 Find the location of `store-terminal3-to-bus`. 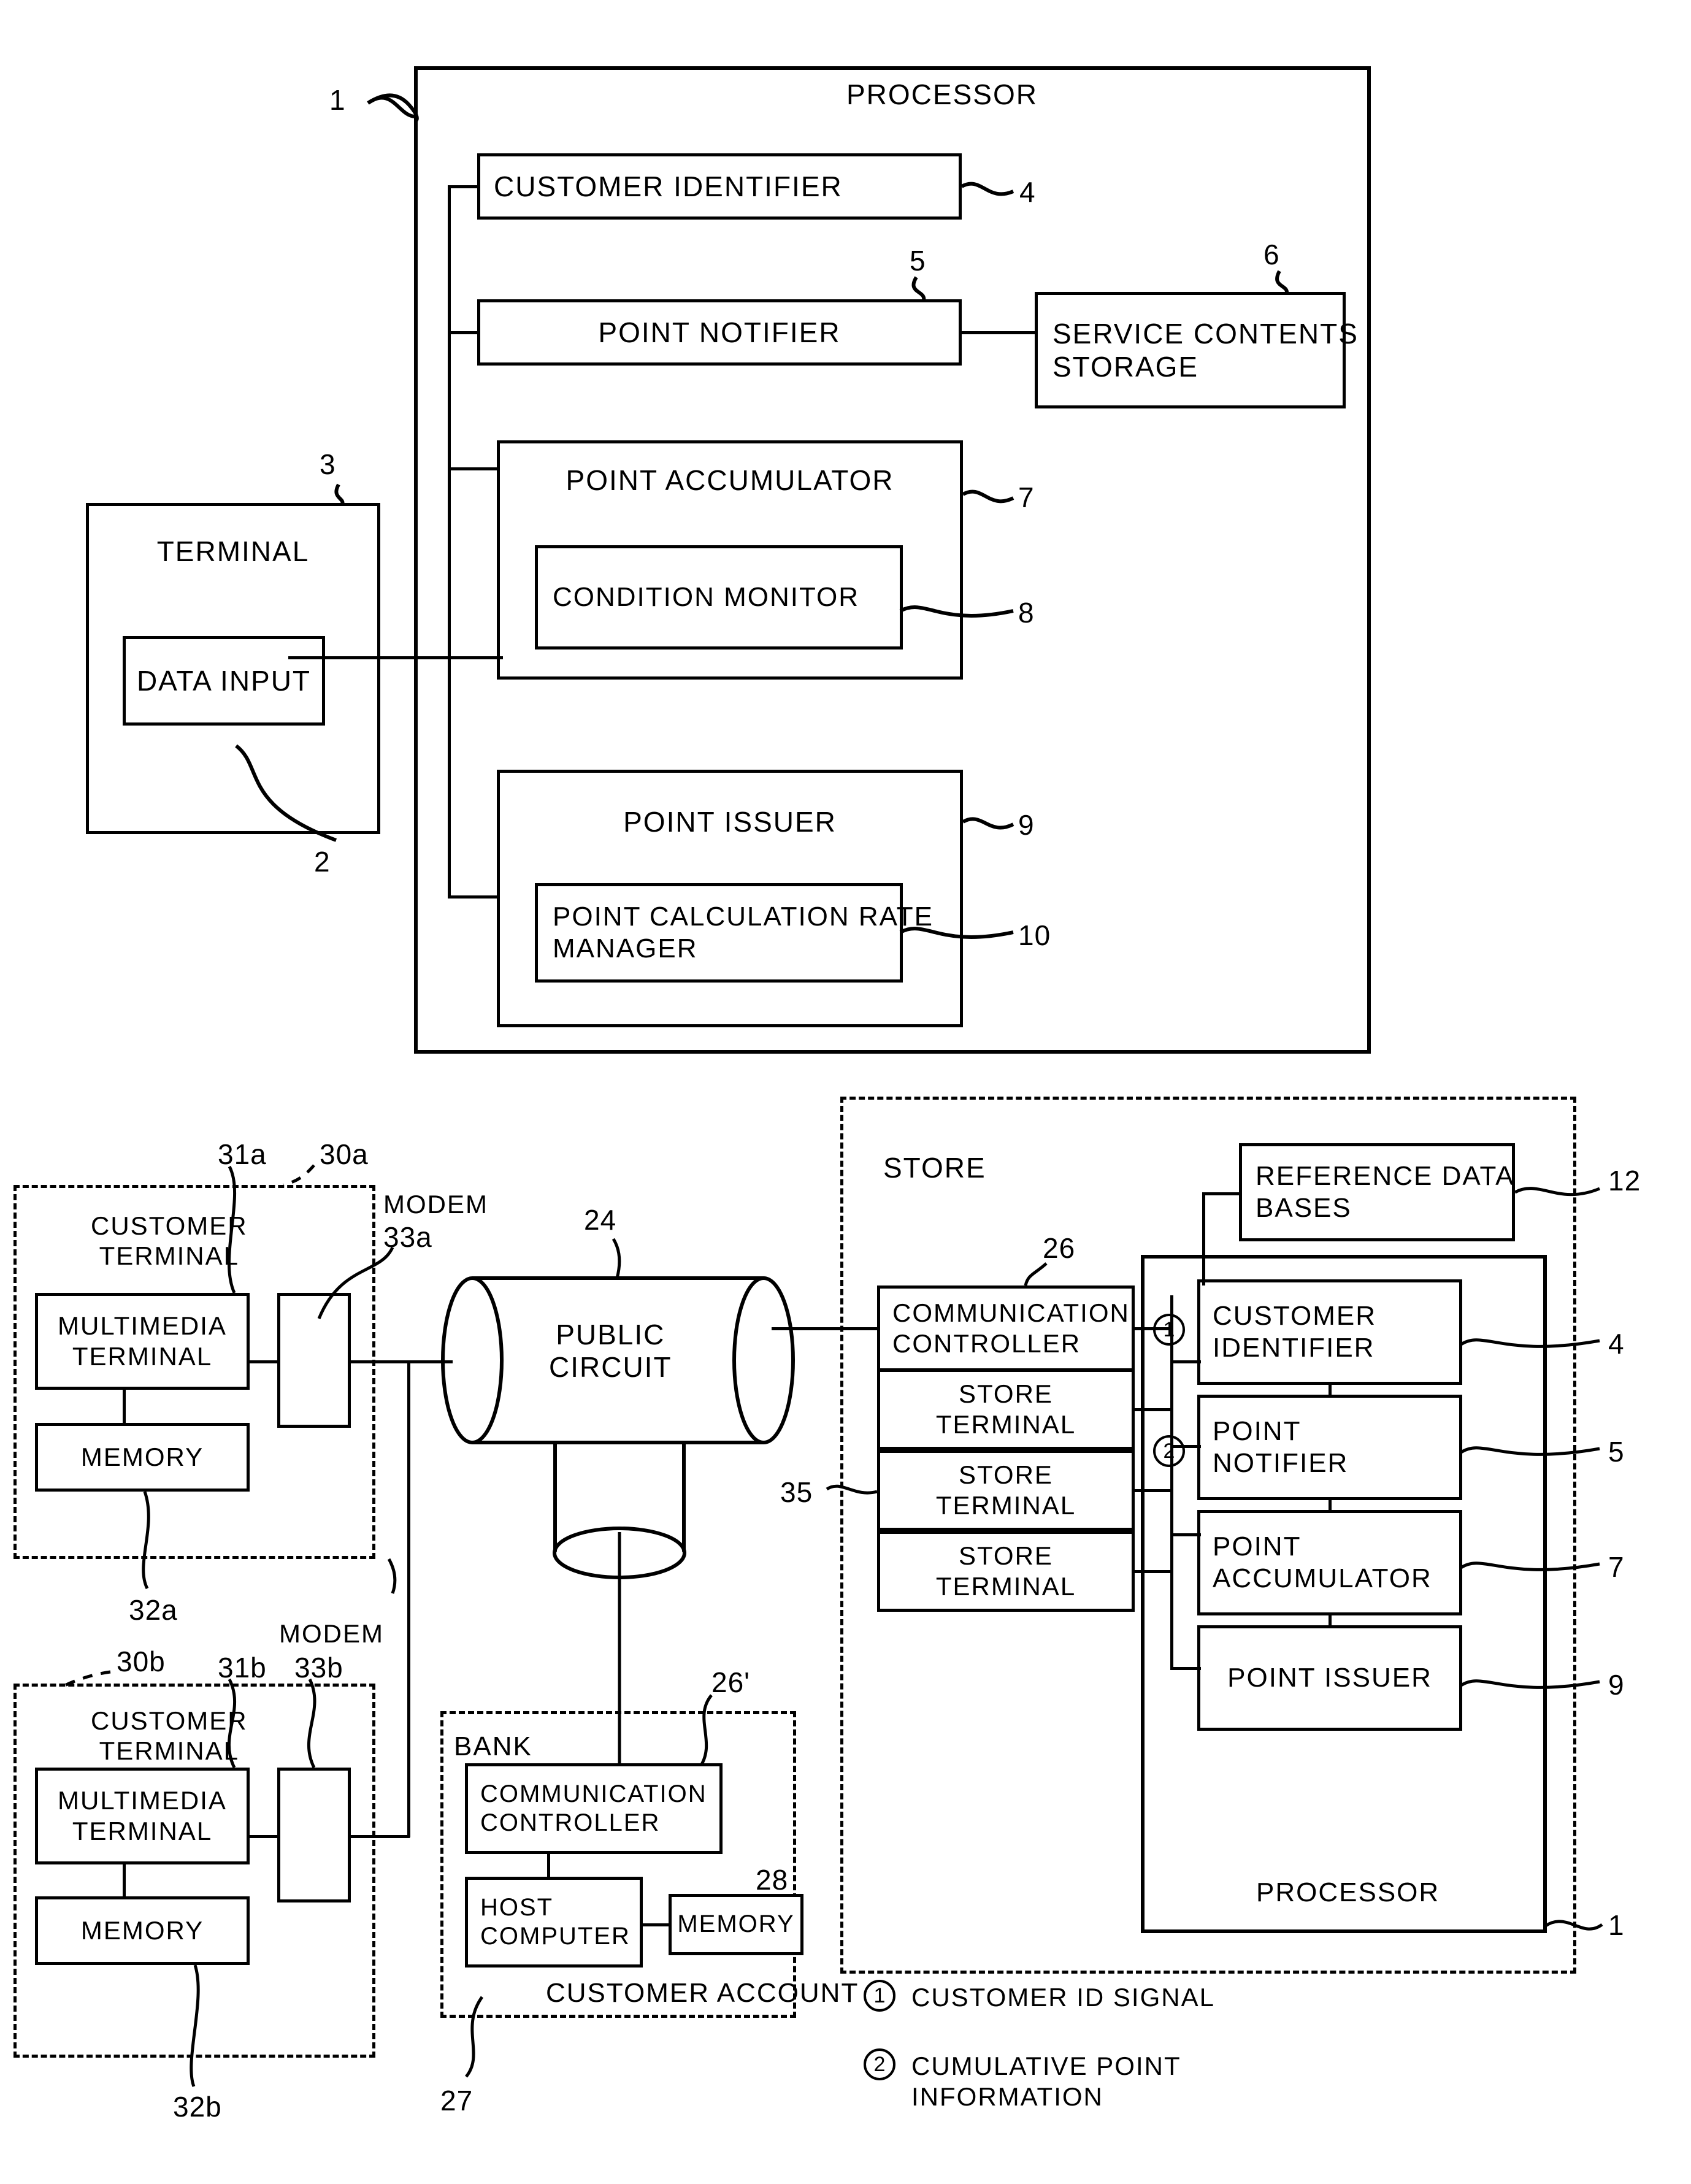

store-terminal3-to-bus is located at coordinates (1153, 1571).